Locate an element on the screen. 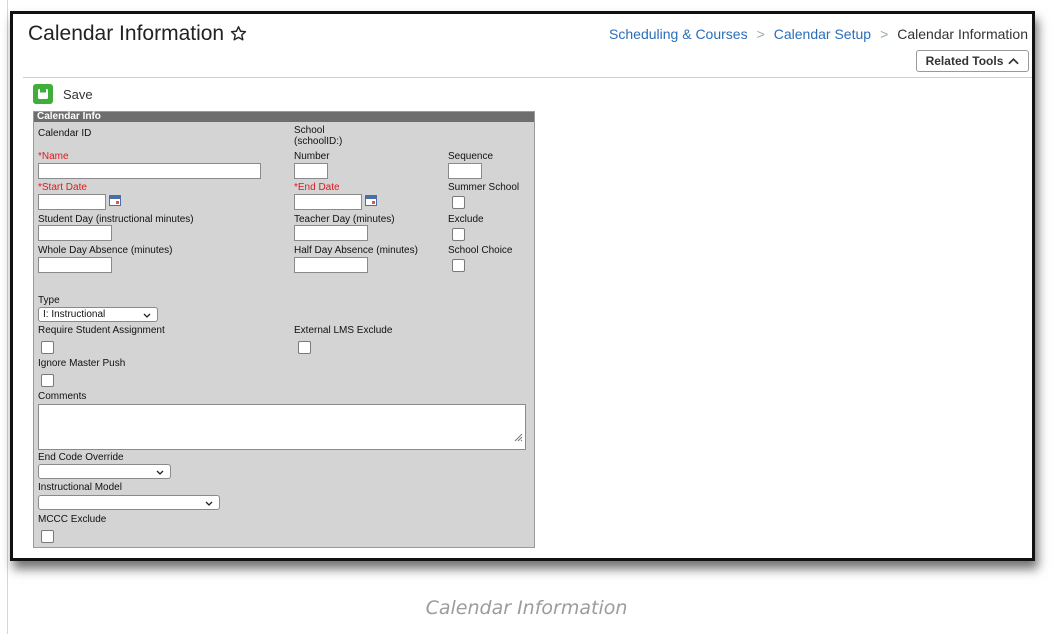 The width and height of the screenshot is (1053, 634). breadcrumb-calendar-setup: Calendar Setup is located at coordinates (822, 34).